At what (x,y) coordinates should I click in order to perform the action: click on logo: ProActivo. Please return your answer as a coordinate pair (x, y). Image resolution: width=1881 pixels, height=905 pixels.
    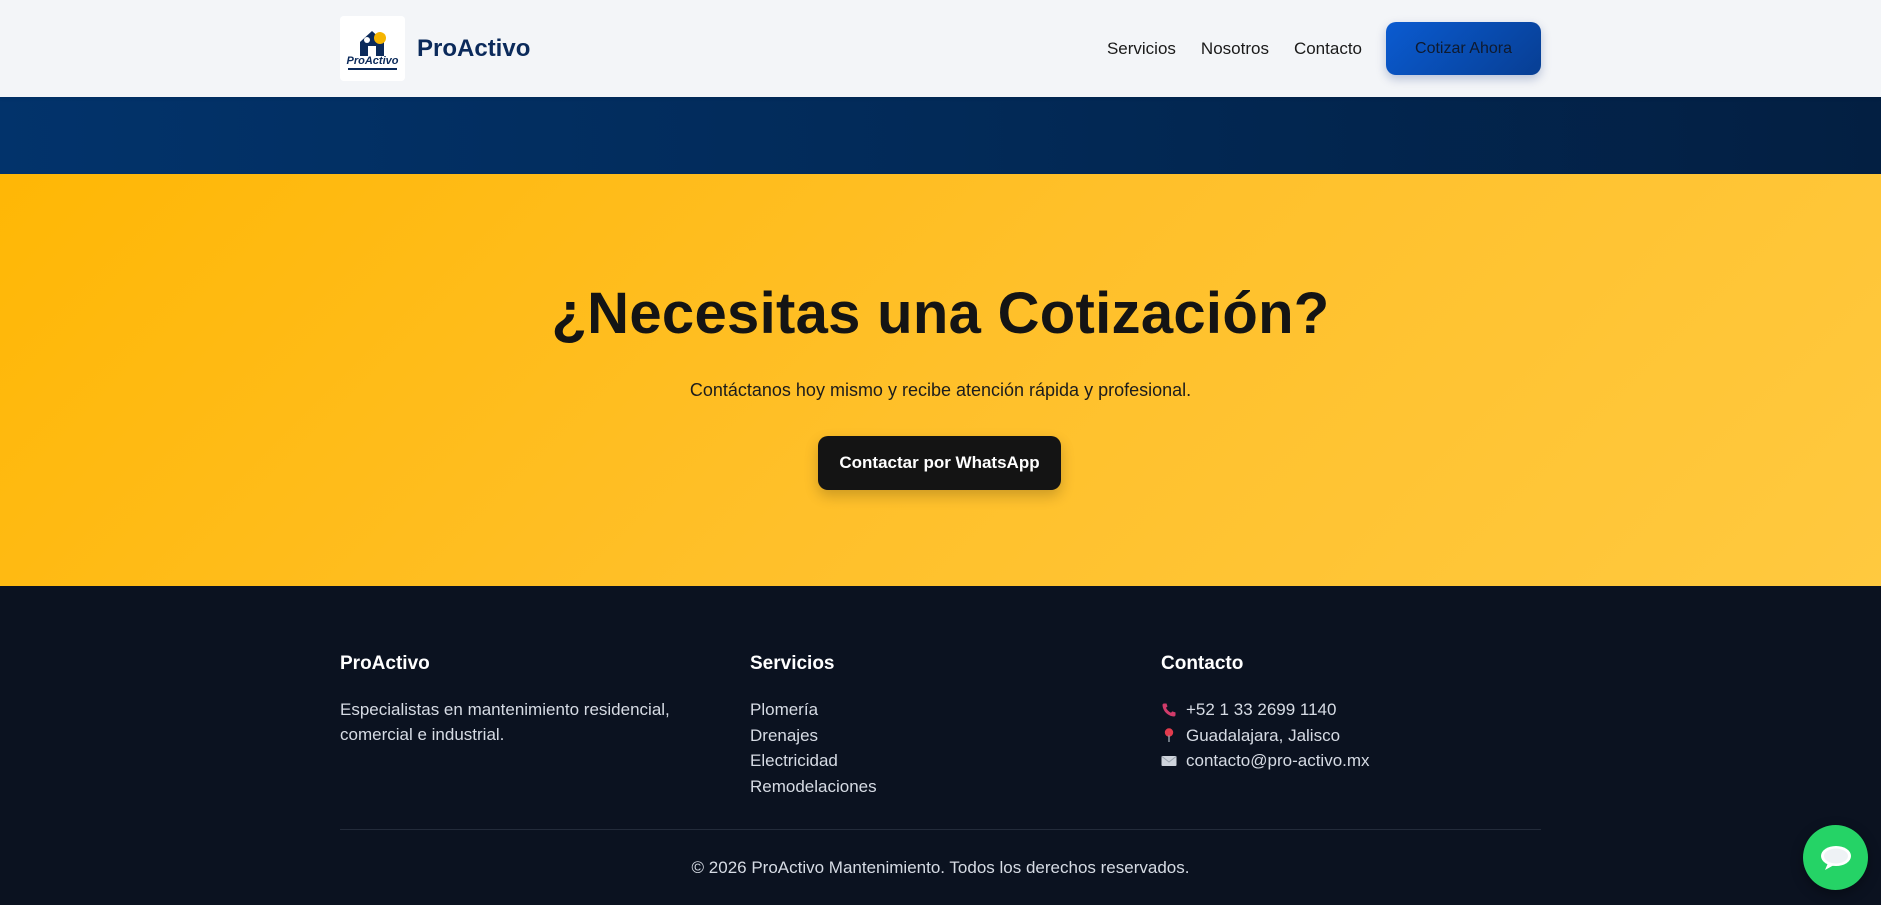
    Looking at the image, I should click on (372, 48).